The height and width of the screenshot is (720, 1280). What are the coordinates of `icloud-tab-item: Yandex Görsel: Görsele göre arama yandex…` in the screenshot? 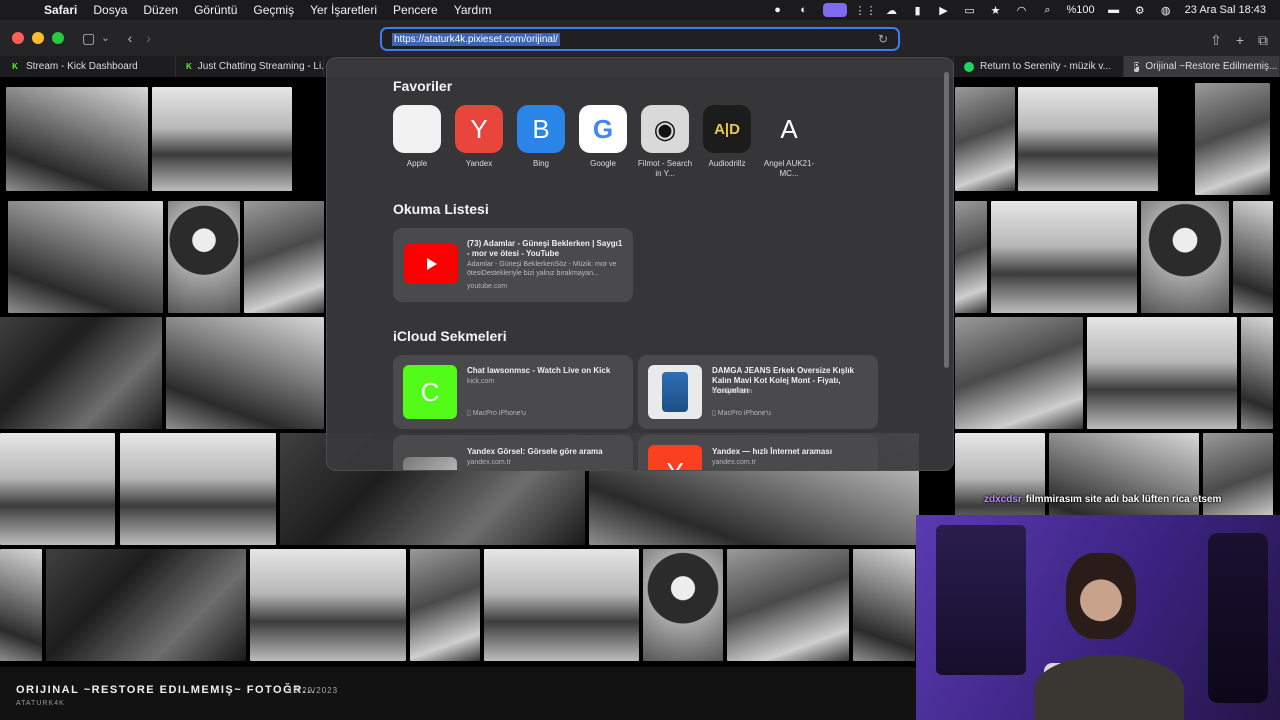 It's located at (513, 452).